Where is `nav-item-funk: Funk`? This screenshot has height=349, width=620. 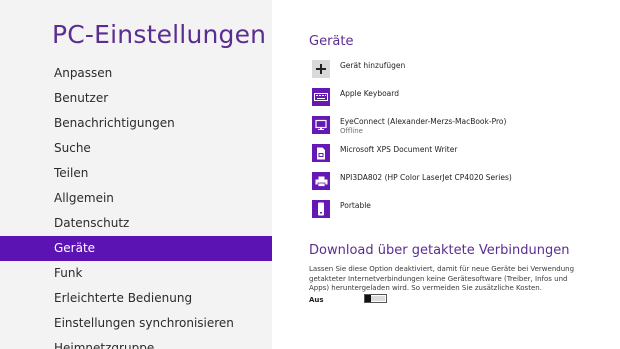 nav-item-funk: Funk is located at coordinates (136, 273).